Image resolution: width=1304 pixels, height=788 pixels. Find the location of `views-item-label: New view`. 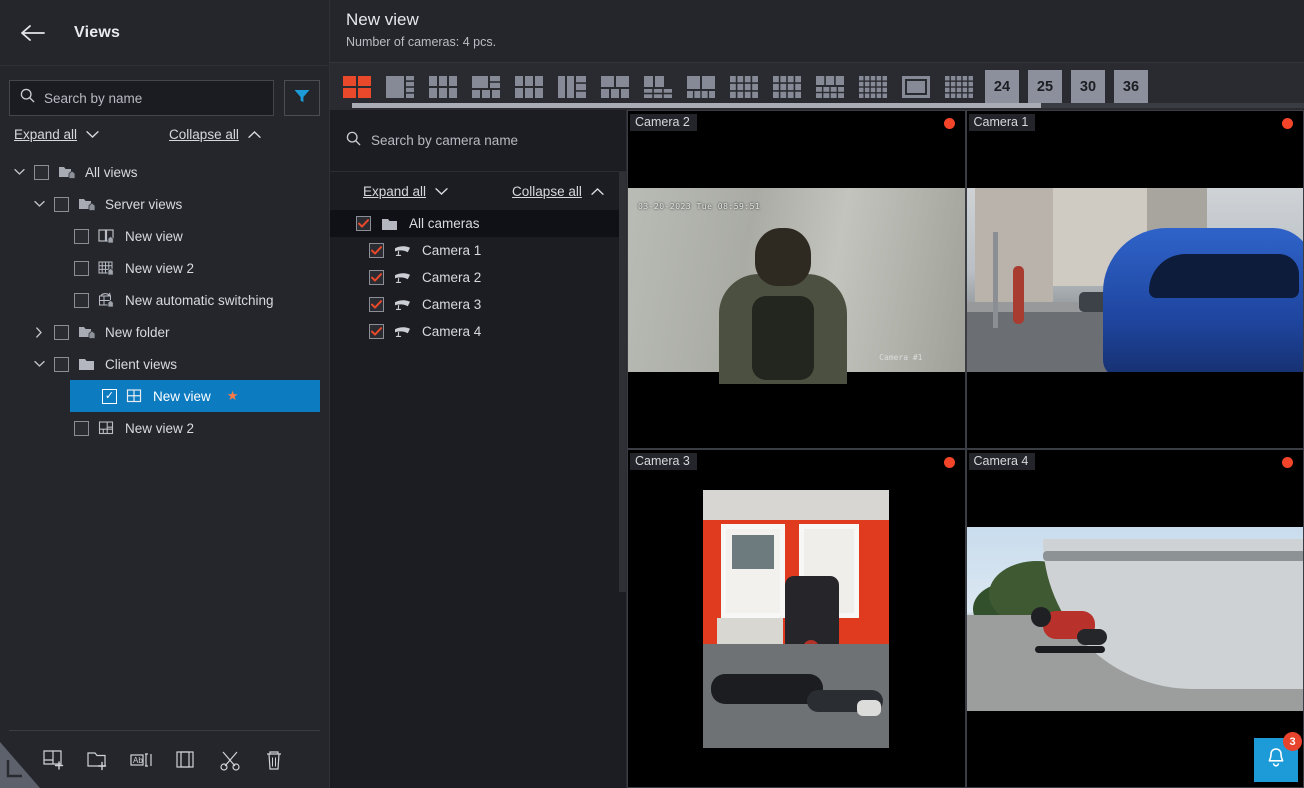

views-item-label: New view is located at coordinates (154, 236).